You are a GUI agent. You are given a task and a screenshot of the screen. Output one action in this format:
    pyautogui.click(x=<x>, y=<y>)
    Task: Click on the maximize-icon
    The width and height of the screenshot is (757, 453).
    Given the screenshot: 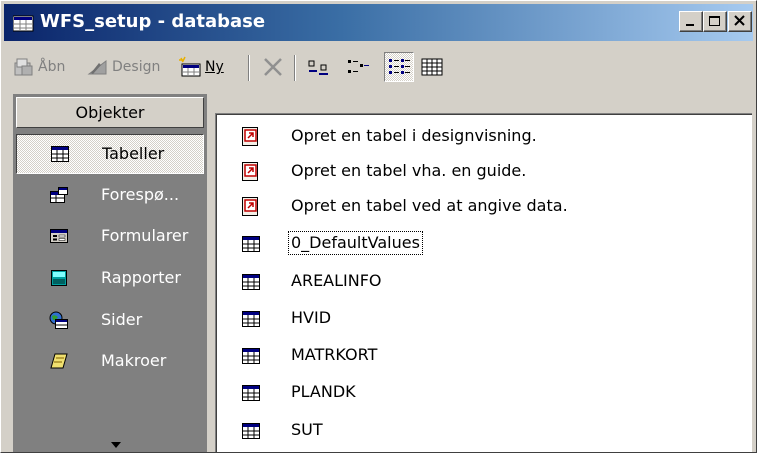 What is the action you would take?
    pyautogui.click(x=714, y=21)
    